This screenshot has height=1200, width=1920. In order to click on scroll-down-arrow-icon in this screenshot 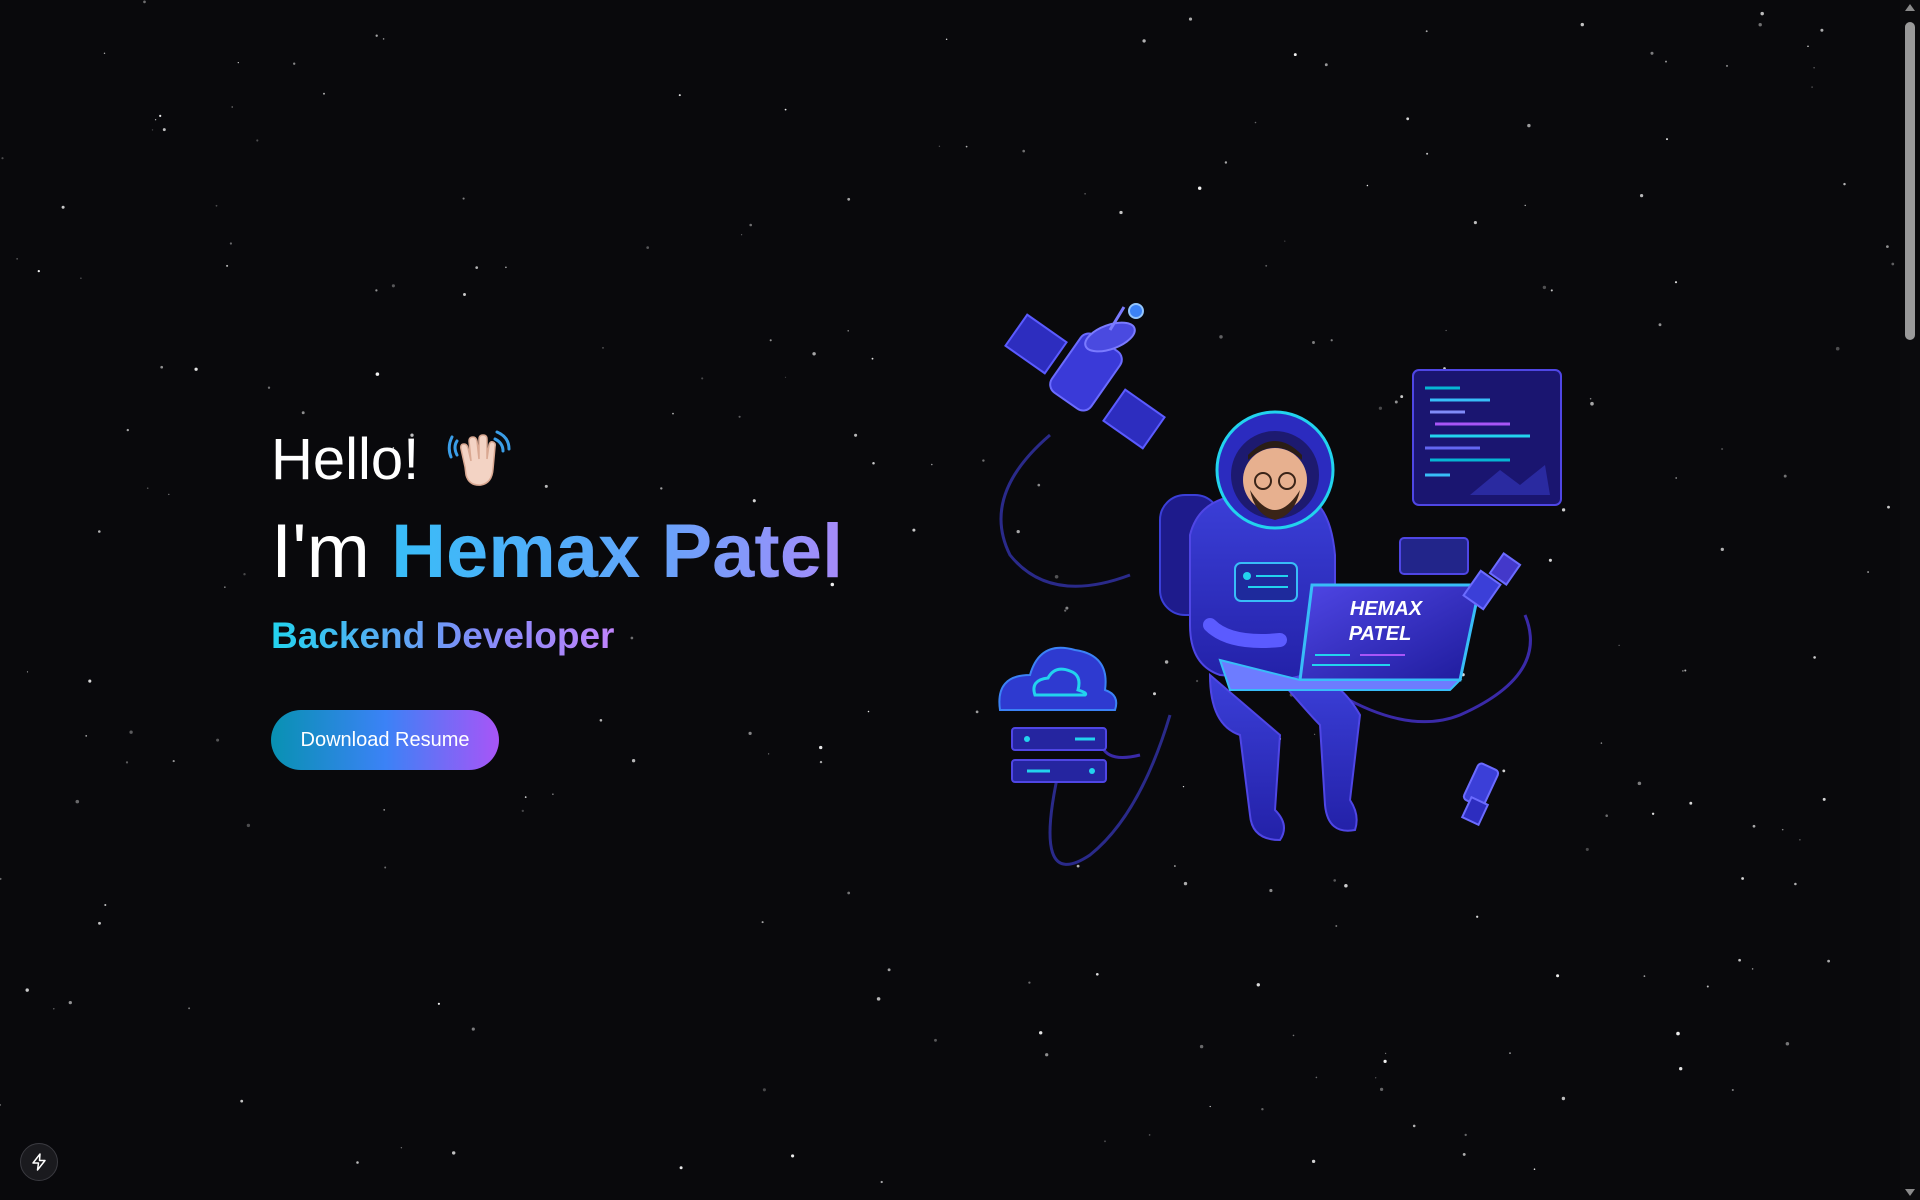, I will do `click(1910, 1192)`.